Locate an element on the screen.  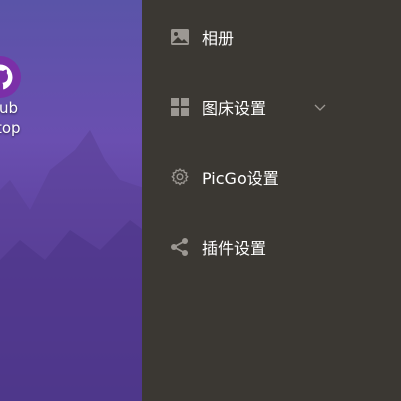
sidebar-item-plugin-settings: 插件设置 is located at coordinates (218, 247).